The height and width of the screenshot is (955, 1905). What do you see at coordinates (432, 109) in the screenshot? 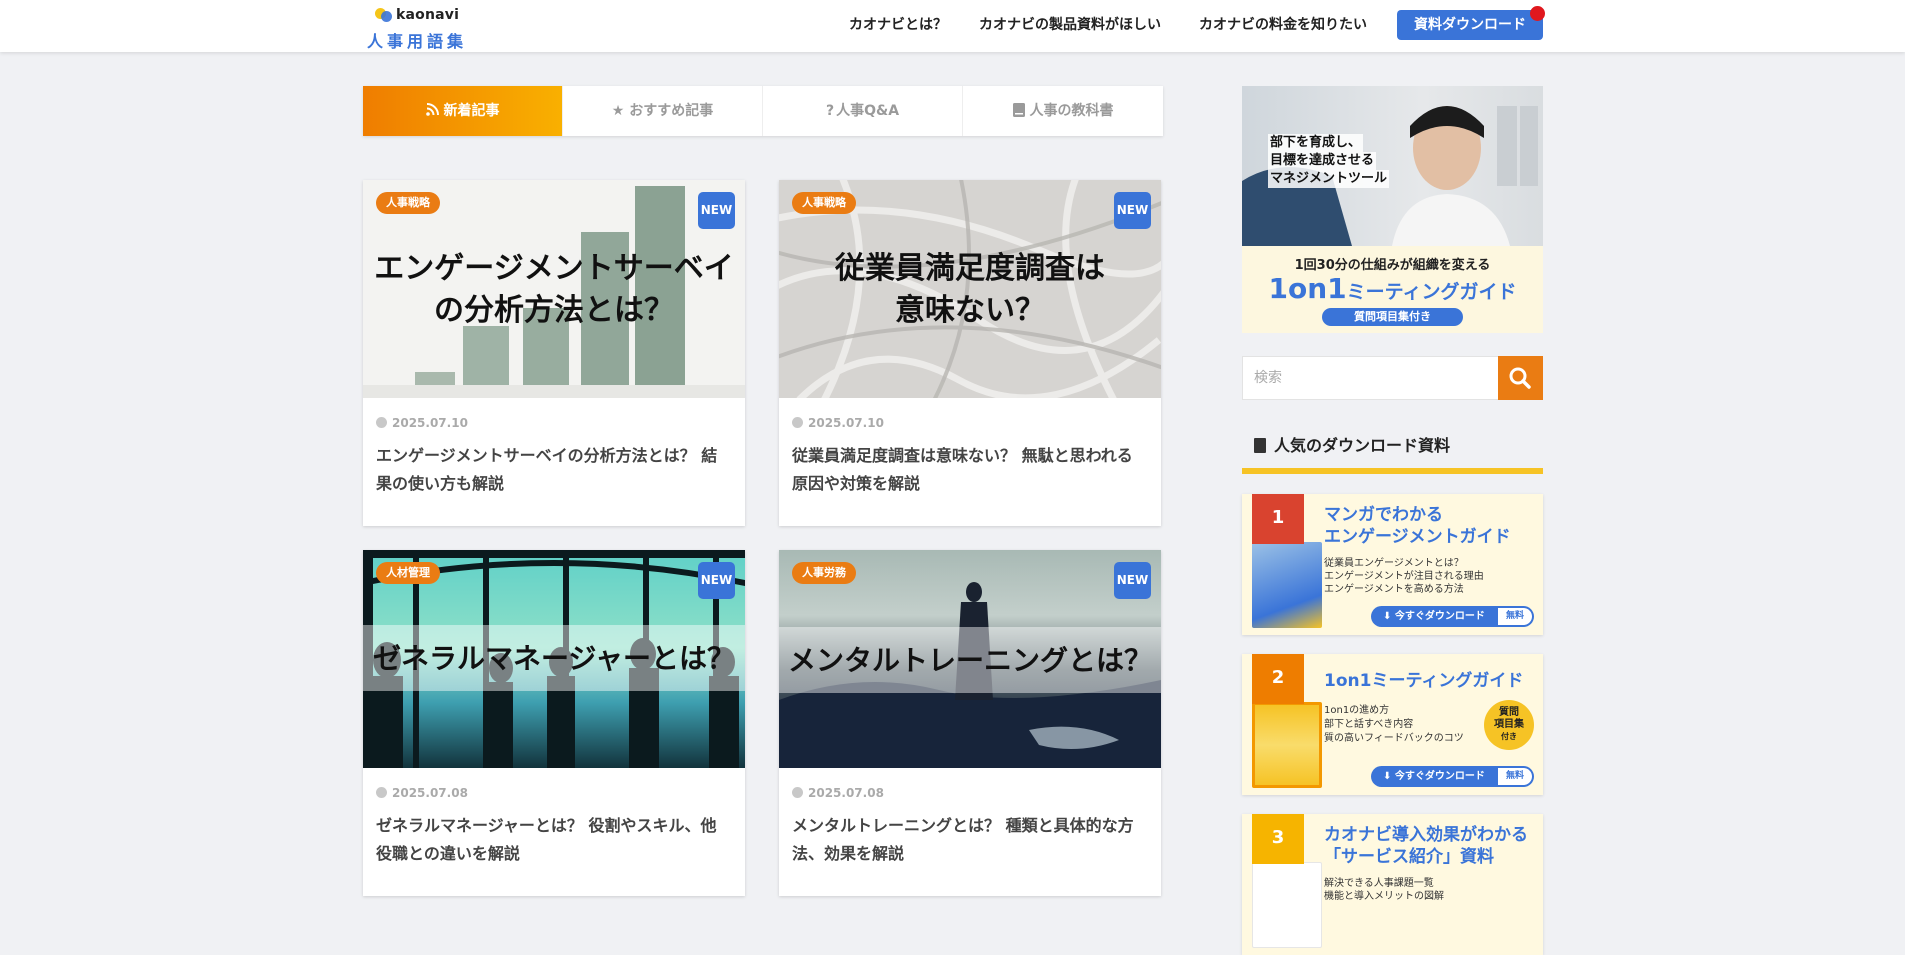
I see `rss-icon` at bounding box center [432, 109].